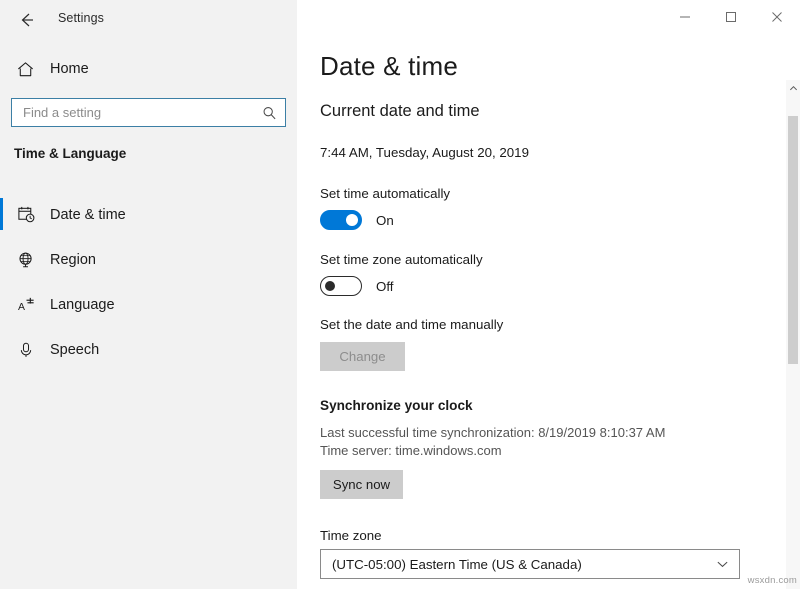 This screenshot has width=800, height=589. I want to click on set-time-automatically-label: Set time automatically, so click(385, 193).